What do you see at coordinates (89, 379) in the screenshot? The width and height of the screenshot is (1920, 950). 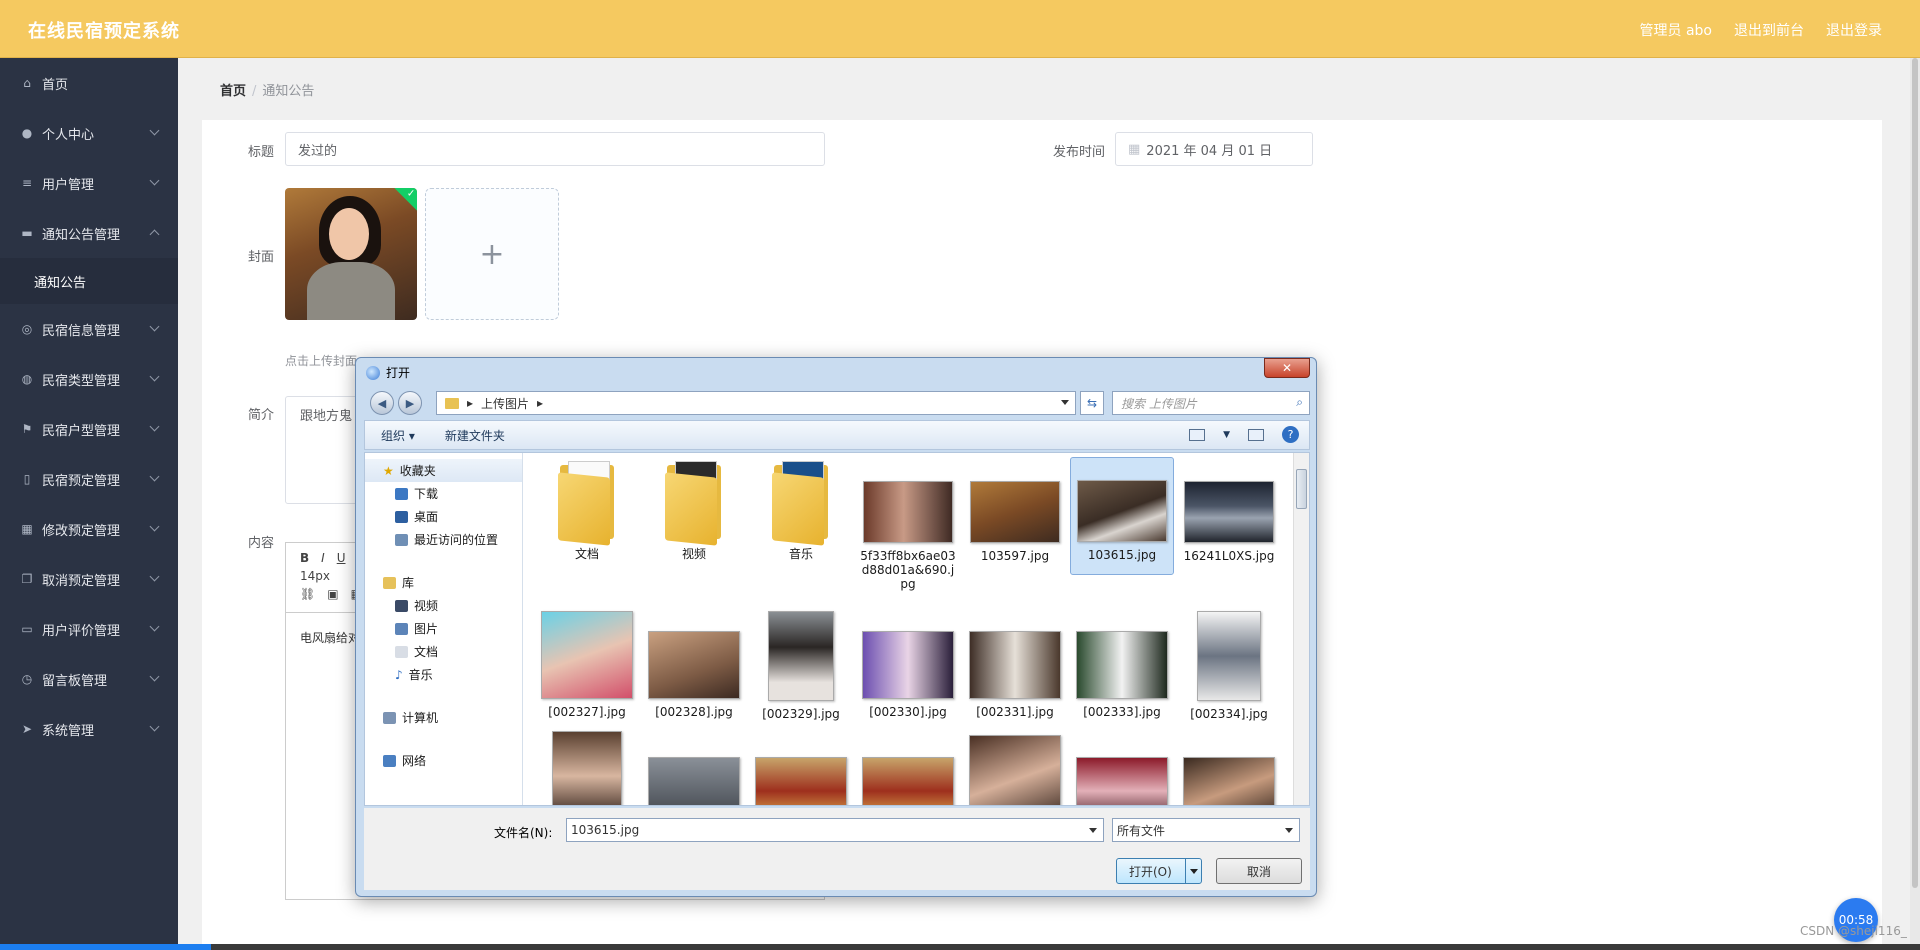 I see `sidebar-item-homestay-type: ◍ 民宿类型管理` at bounding box center [89, 379].